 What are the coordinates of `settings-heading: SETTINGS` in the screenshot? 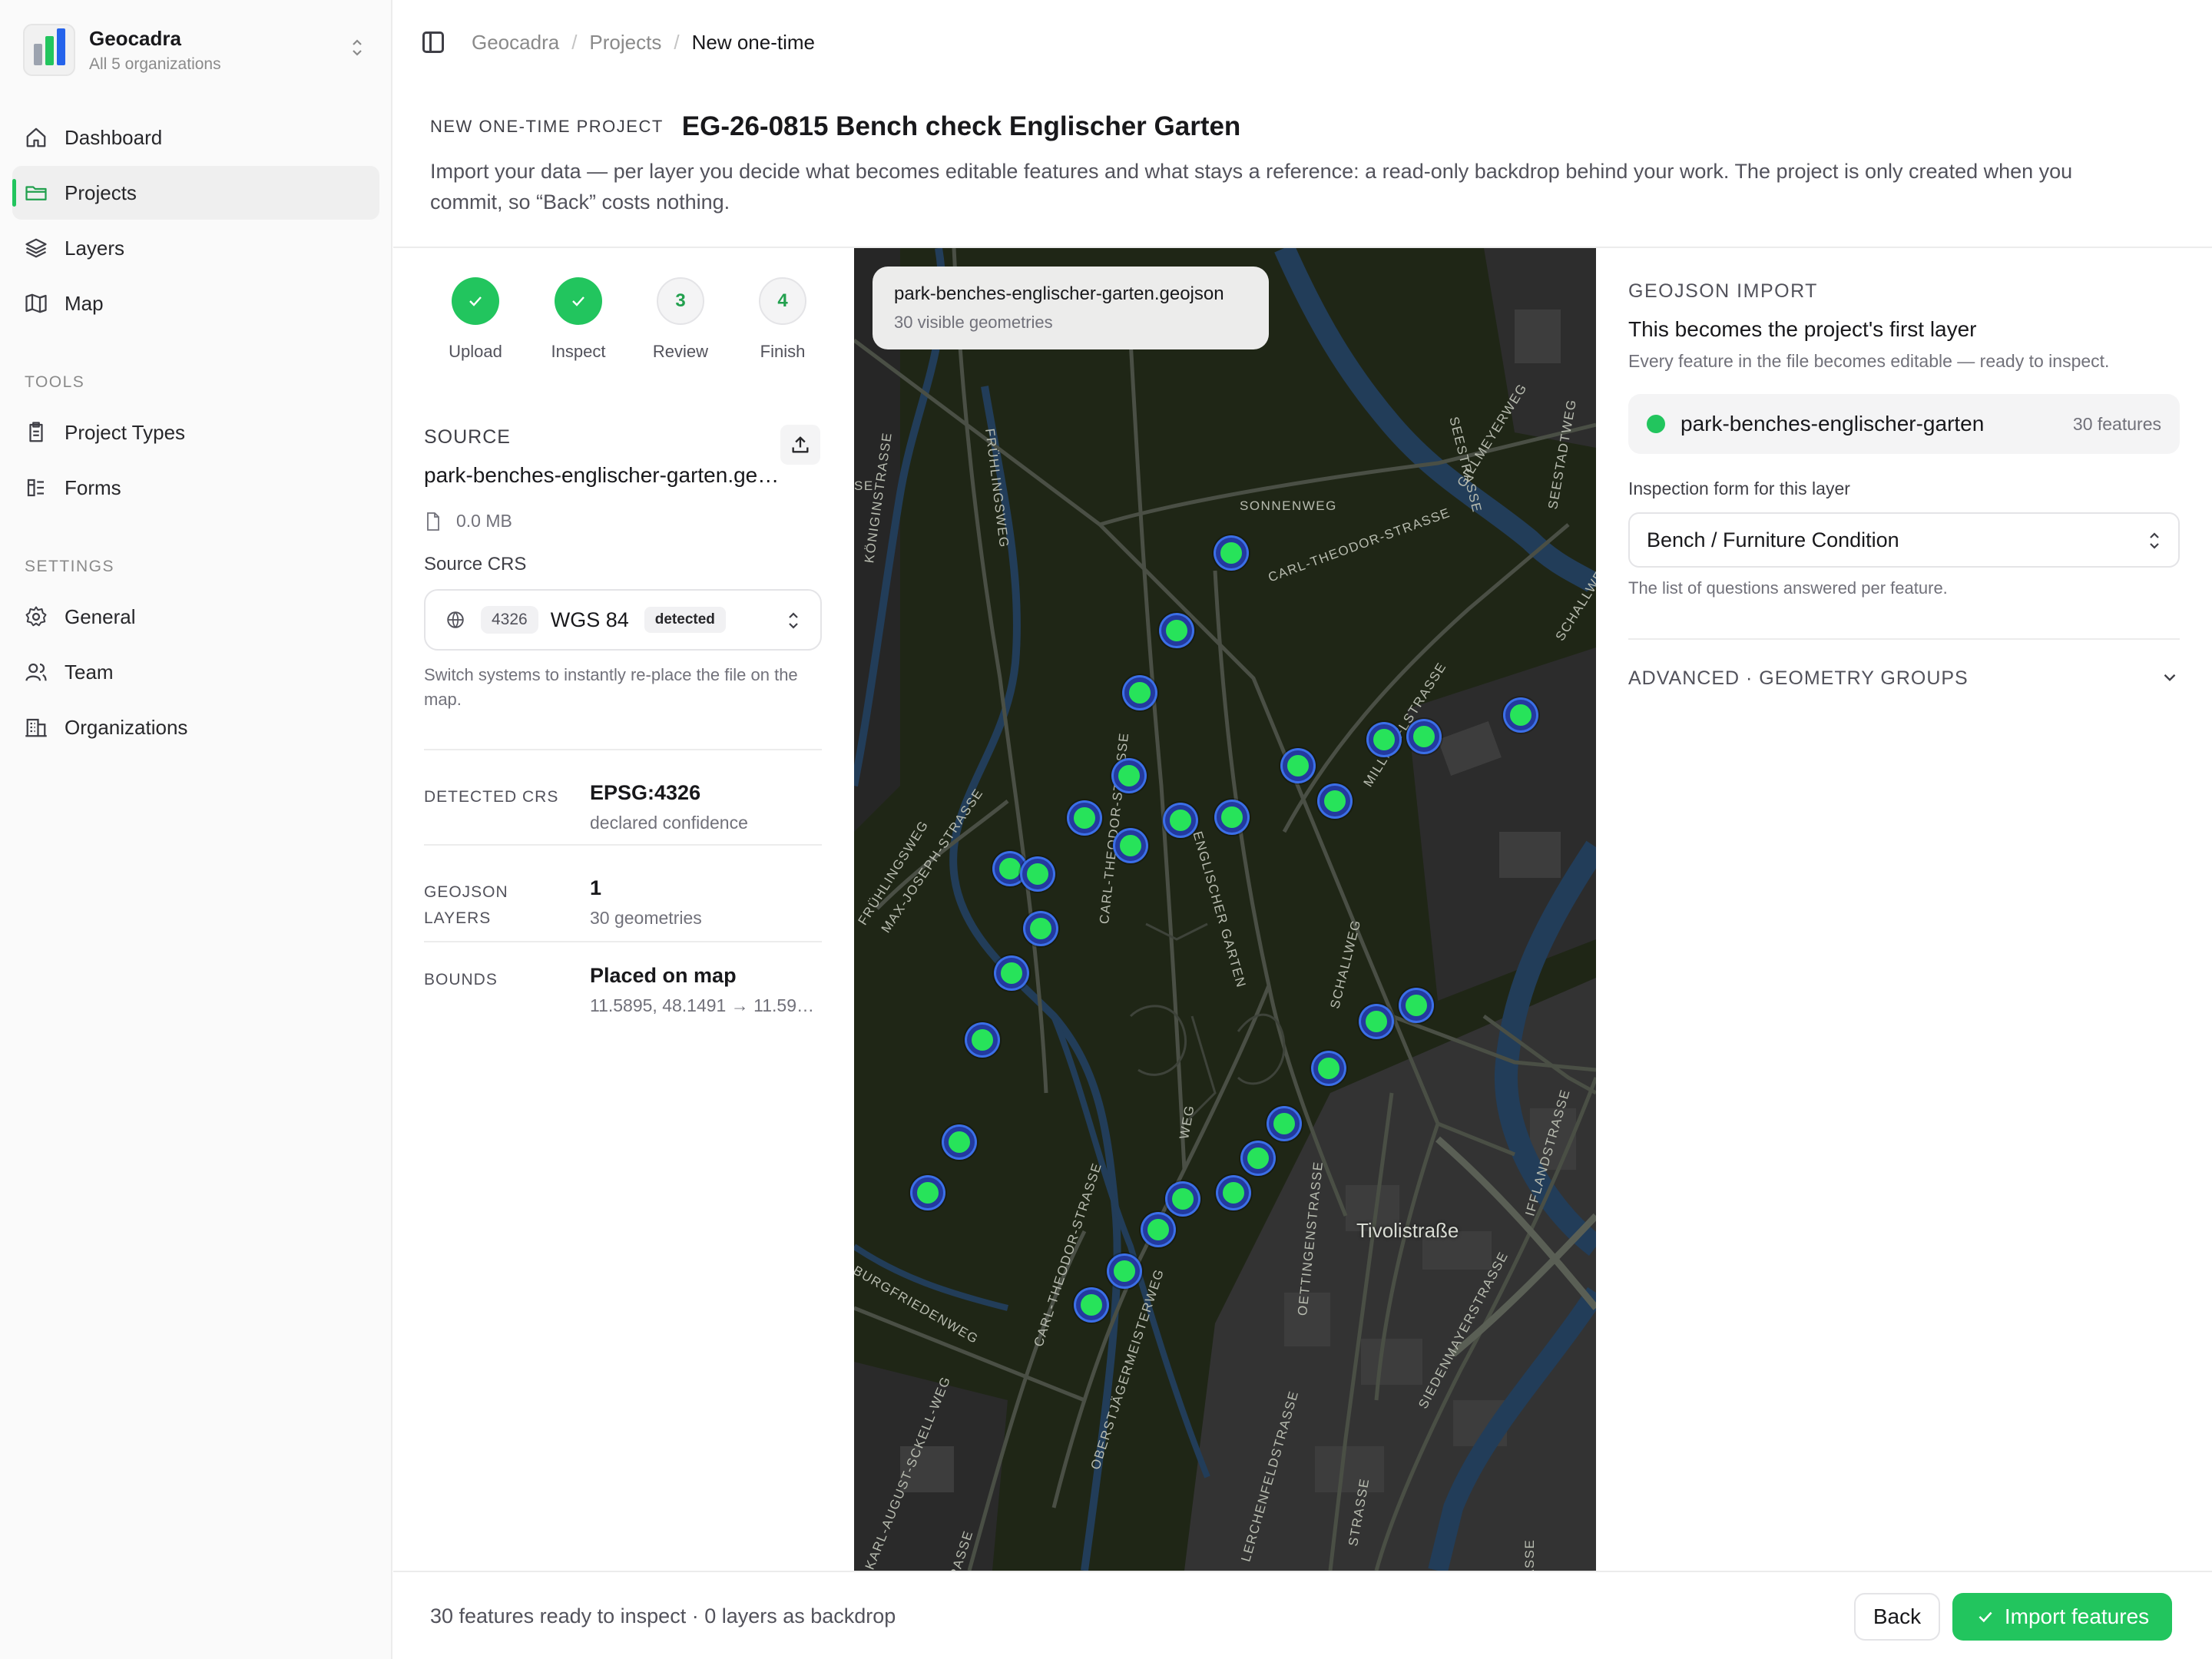 It's located at (70, 566).